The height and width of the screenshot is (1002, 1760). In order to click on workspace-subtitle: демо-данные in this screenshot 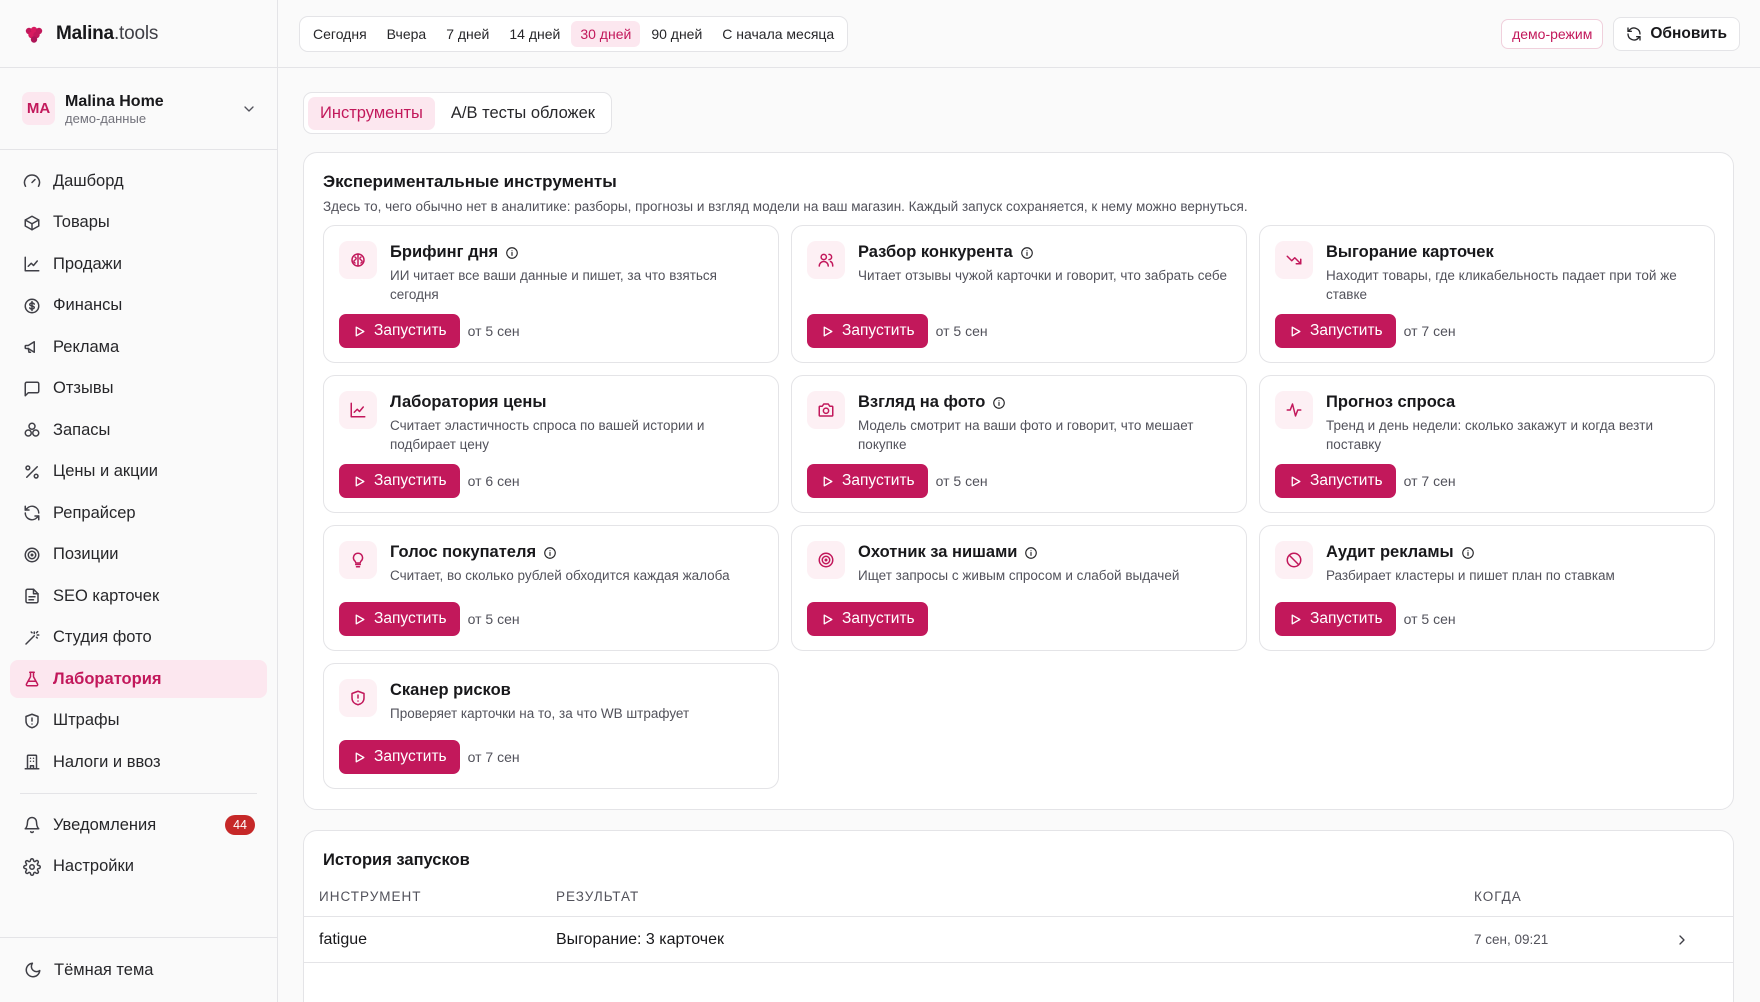, I will do `click(106, 118)`.